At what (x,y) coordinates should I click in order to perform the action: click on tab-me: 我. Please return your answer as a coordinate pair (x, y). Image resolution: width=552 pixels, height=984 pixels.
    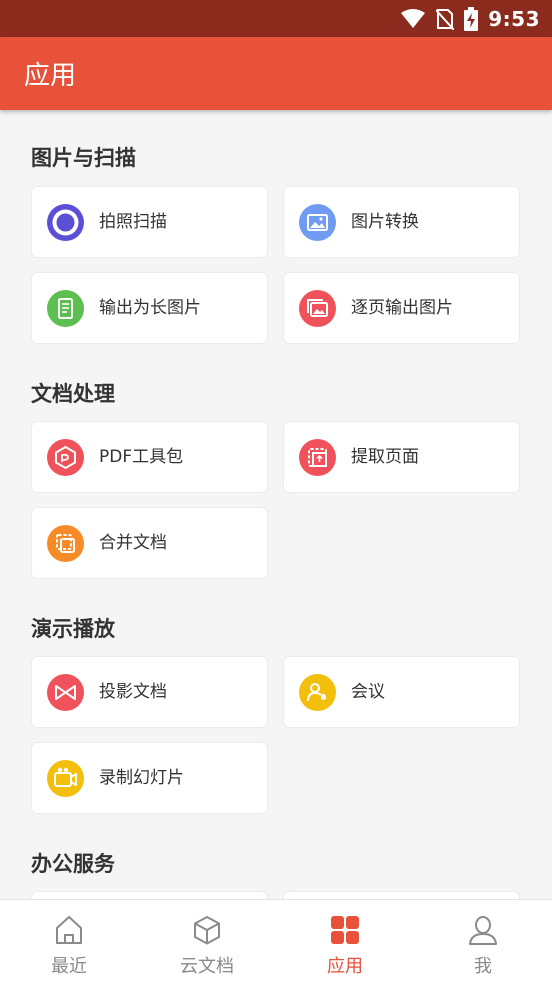
    Looking at the image, I should click on (483, 942).